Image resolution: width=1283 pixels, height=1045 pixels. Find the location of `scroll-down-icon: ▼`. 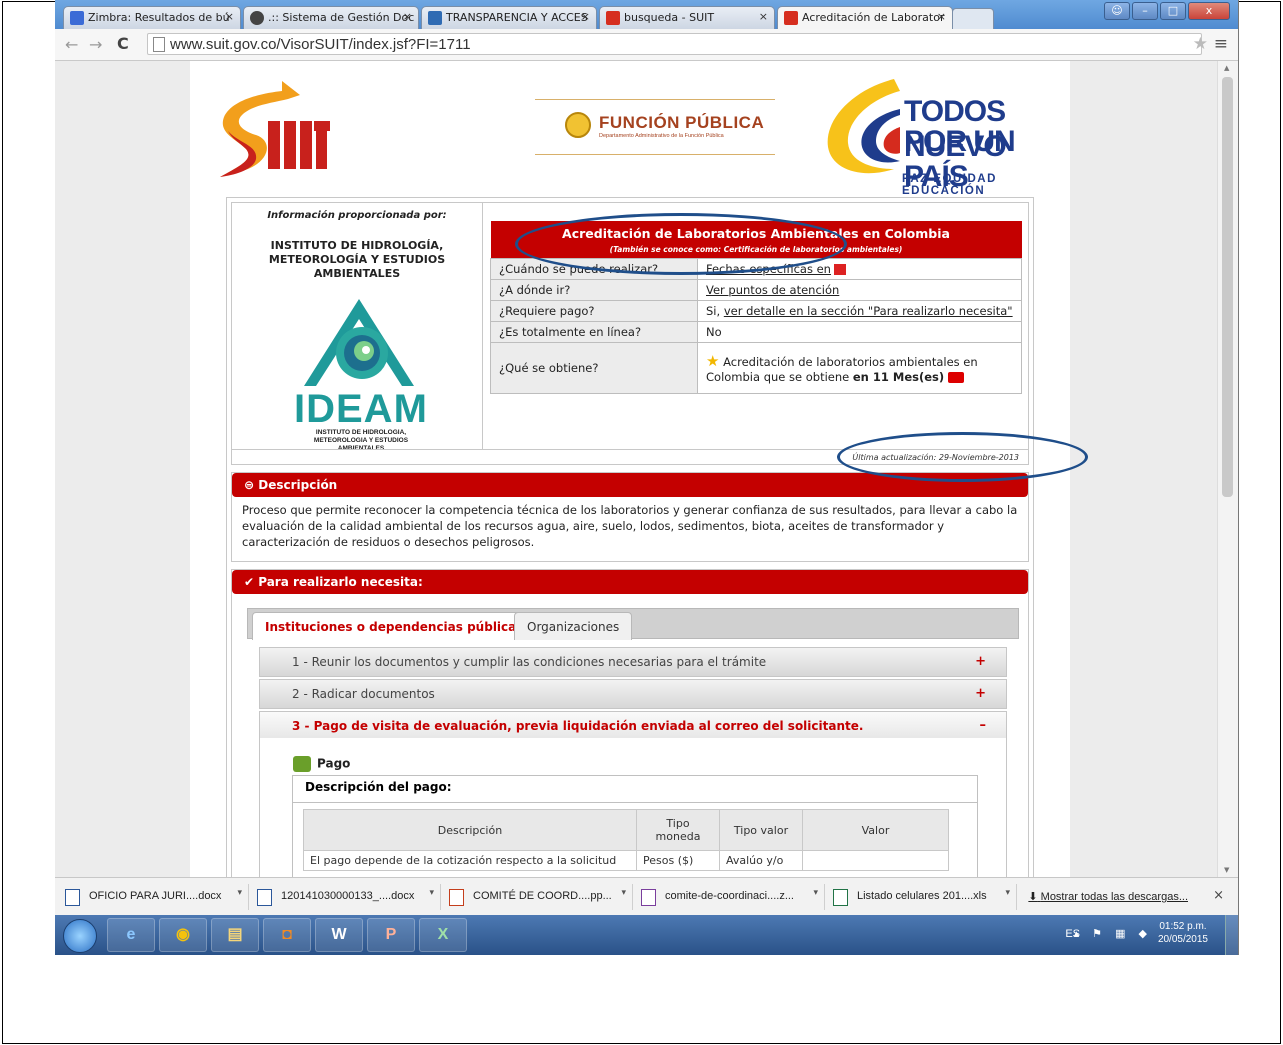

scroll-down-icon: ▼ is located at coordinates (1226, 870).